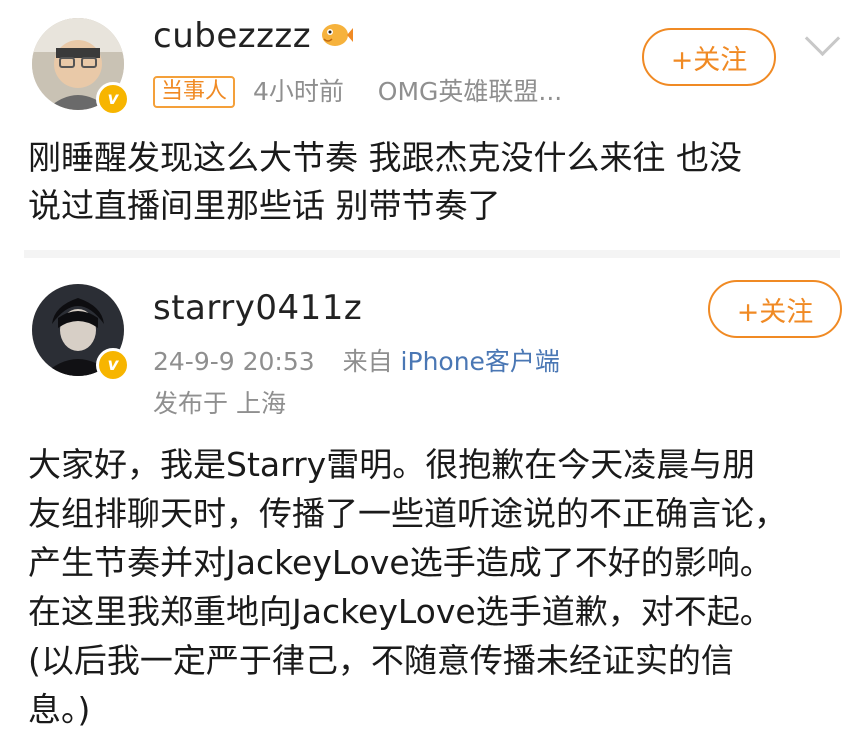 The image size is (864, 752). I want to click on post-meta: 24-9-9 20:53 来自 iPhone客户端, so click(356, 360).